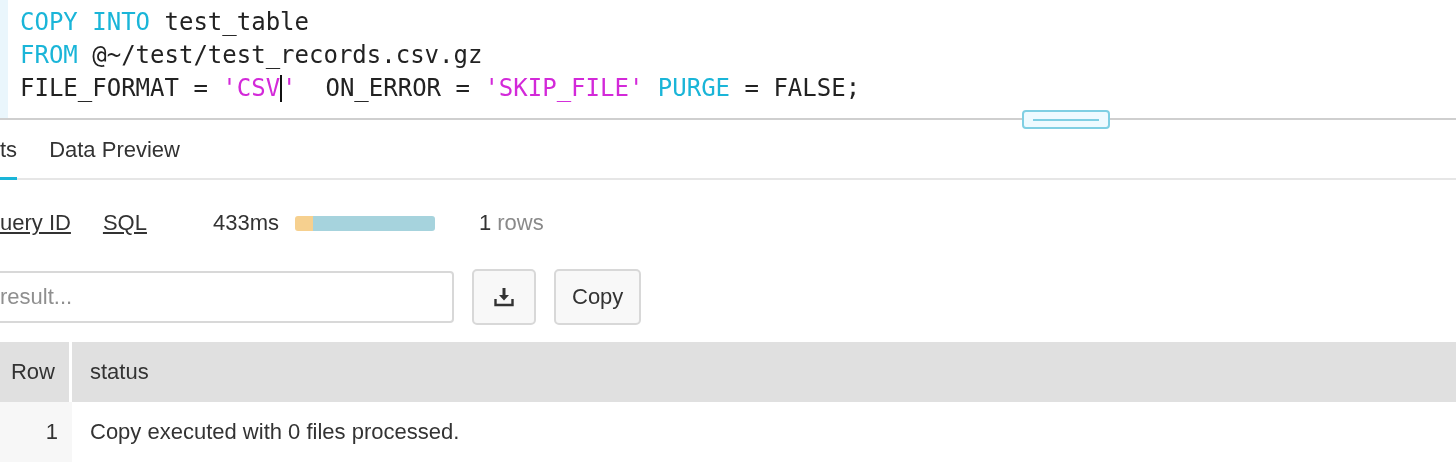  I want to click on row-count: 1, so click(485, 223).